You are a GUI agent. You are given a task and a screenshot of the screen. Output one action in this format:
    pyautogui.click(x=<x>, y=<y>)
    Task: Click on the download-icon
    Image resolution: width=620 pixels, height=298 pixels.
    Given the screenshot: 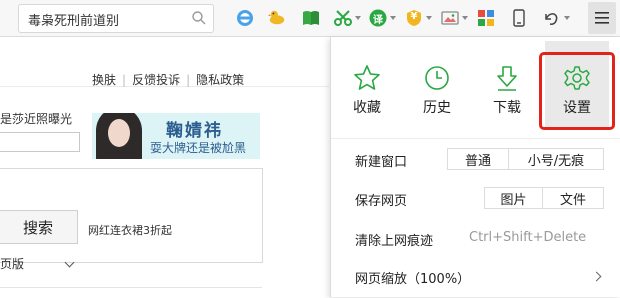 What is the action you would take?
    pyautogui.click(x=507, y=78)
    